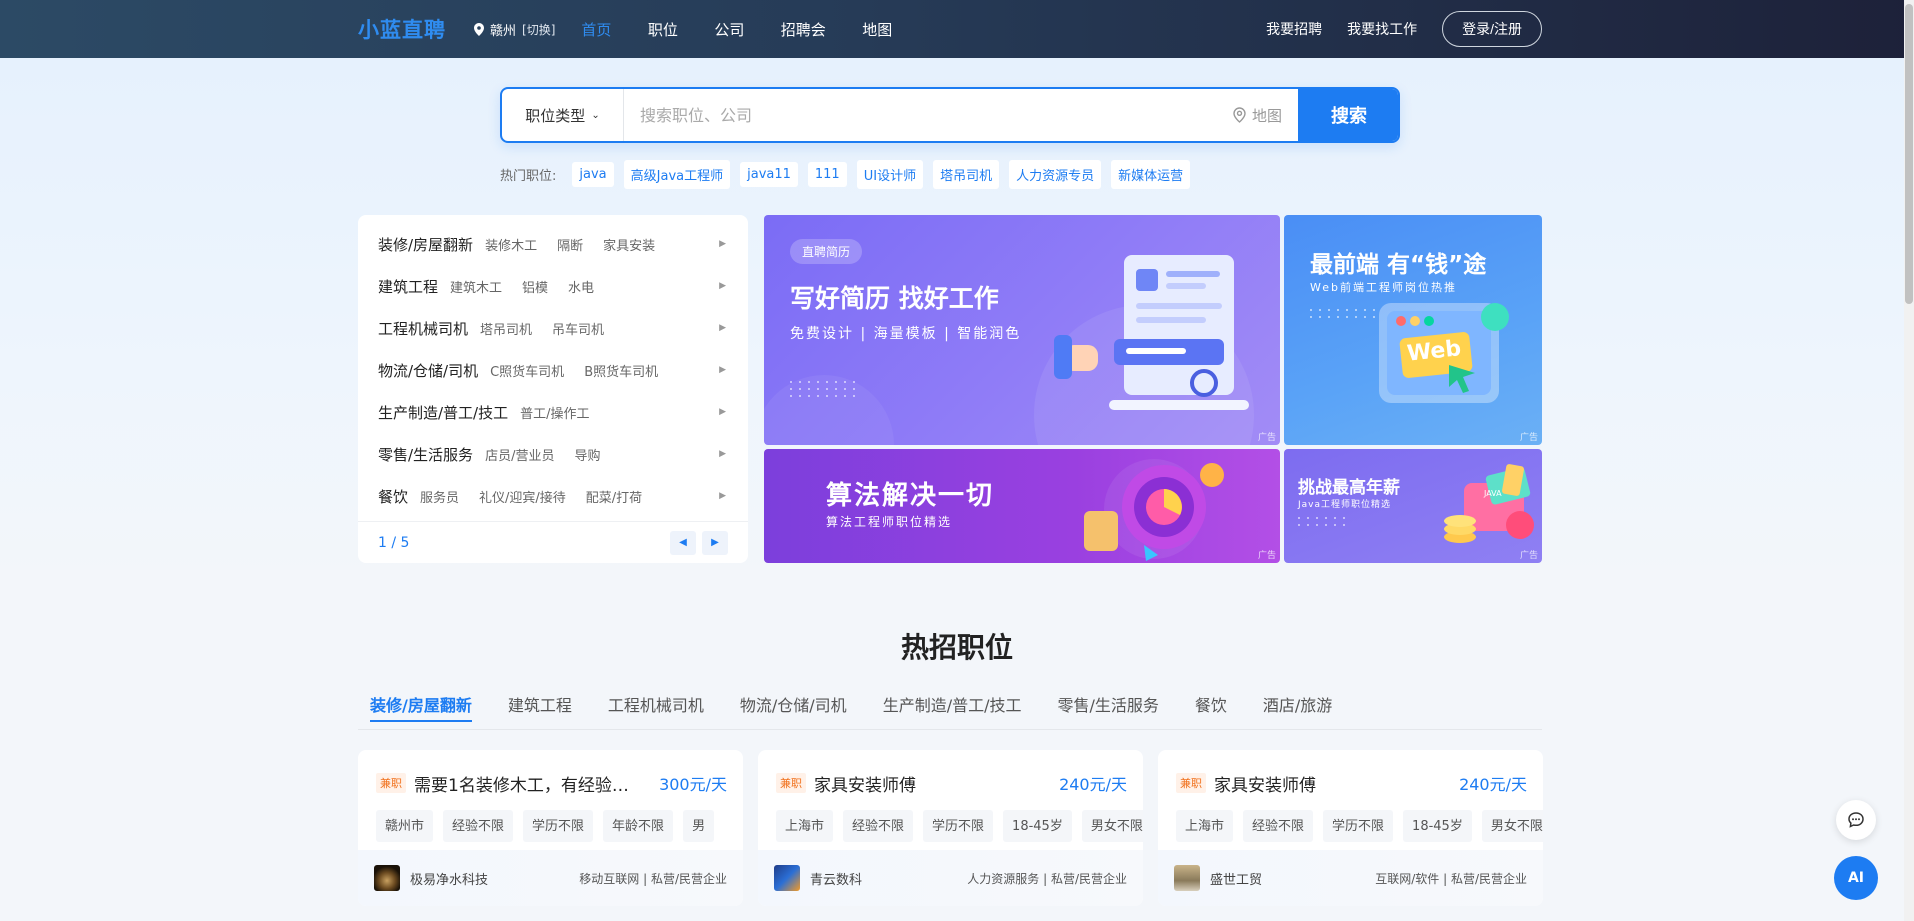 This screenshot has width=1914, height=921. Describe the element at coordinates (836, 878) in the screenshot. I see `company-name: 青云数科` at that location.